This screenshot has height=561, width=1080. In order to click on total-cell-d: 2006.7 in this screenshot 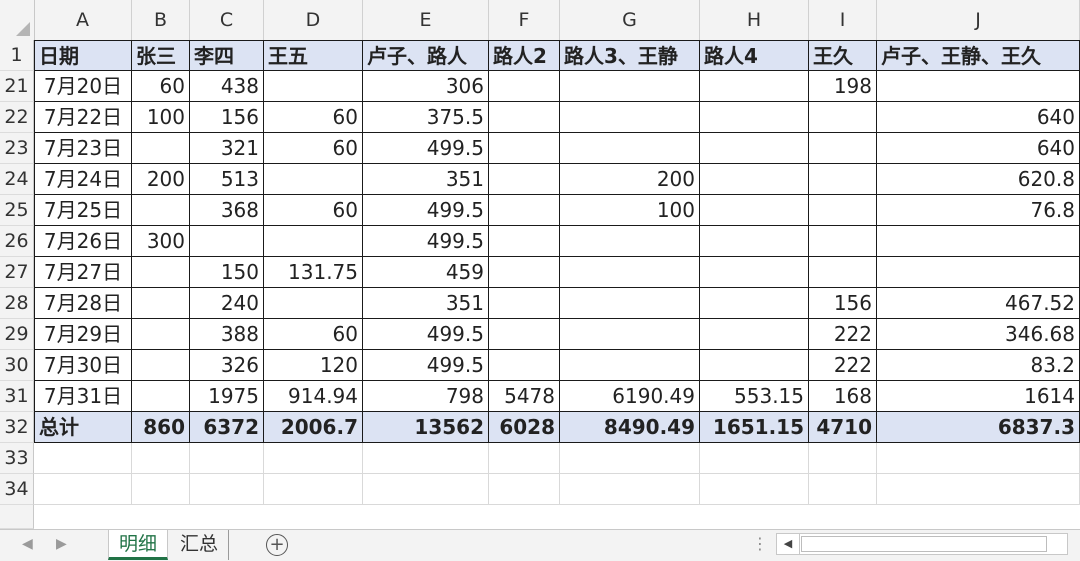, I will do `click(313, 427)`.